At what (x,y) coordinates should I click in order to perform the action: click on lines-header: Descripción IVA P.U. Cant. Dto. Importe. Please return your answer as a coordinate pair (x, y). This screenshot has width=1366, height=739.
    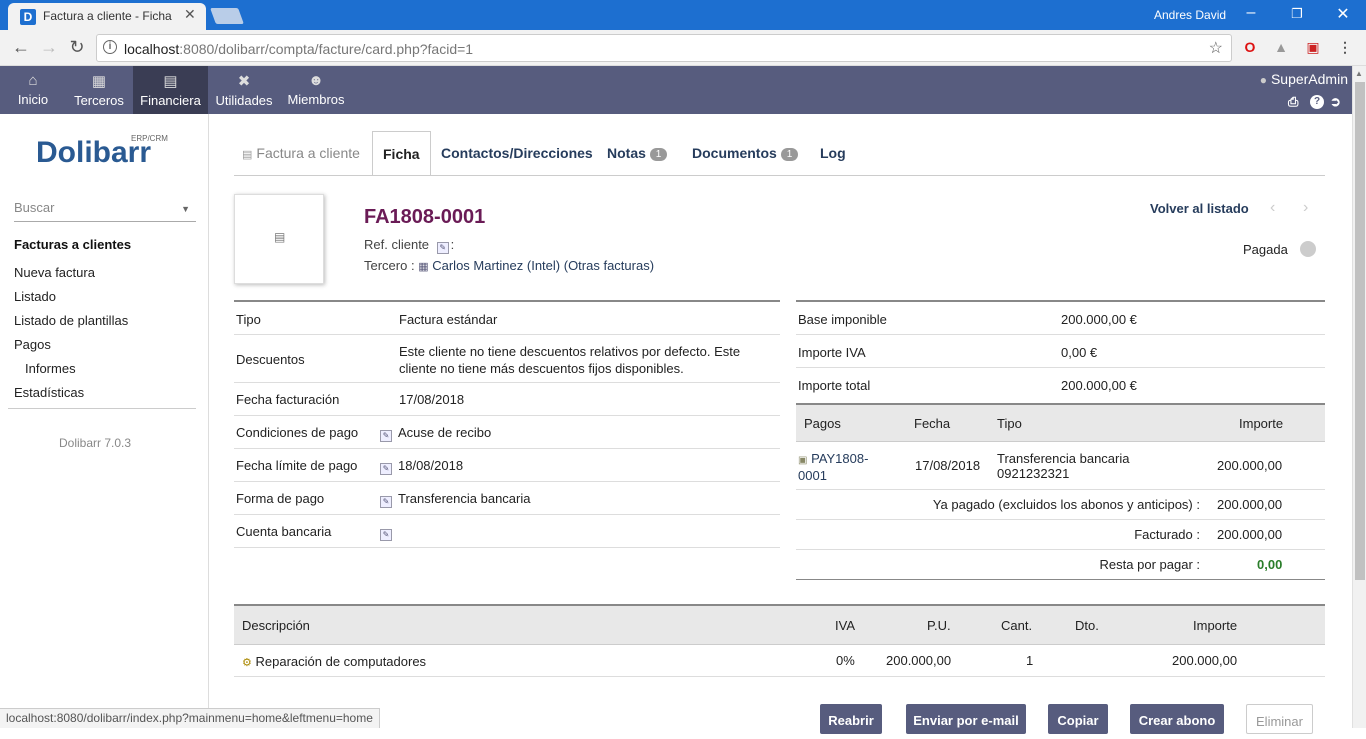
    Looking at the image, I should click on (779, 624).